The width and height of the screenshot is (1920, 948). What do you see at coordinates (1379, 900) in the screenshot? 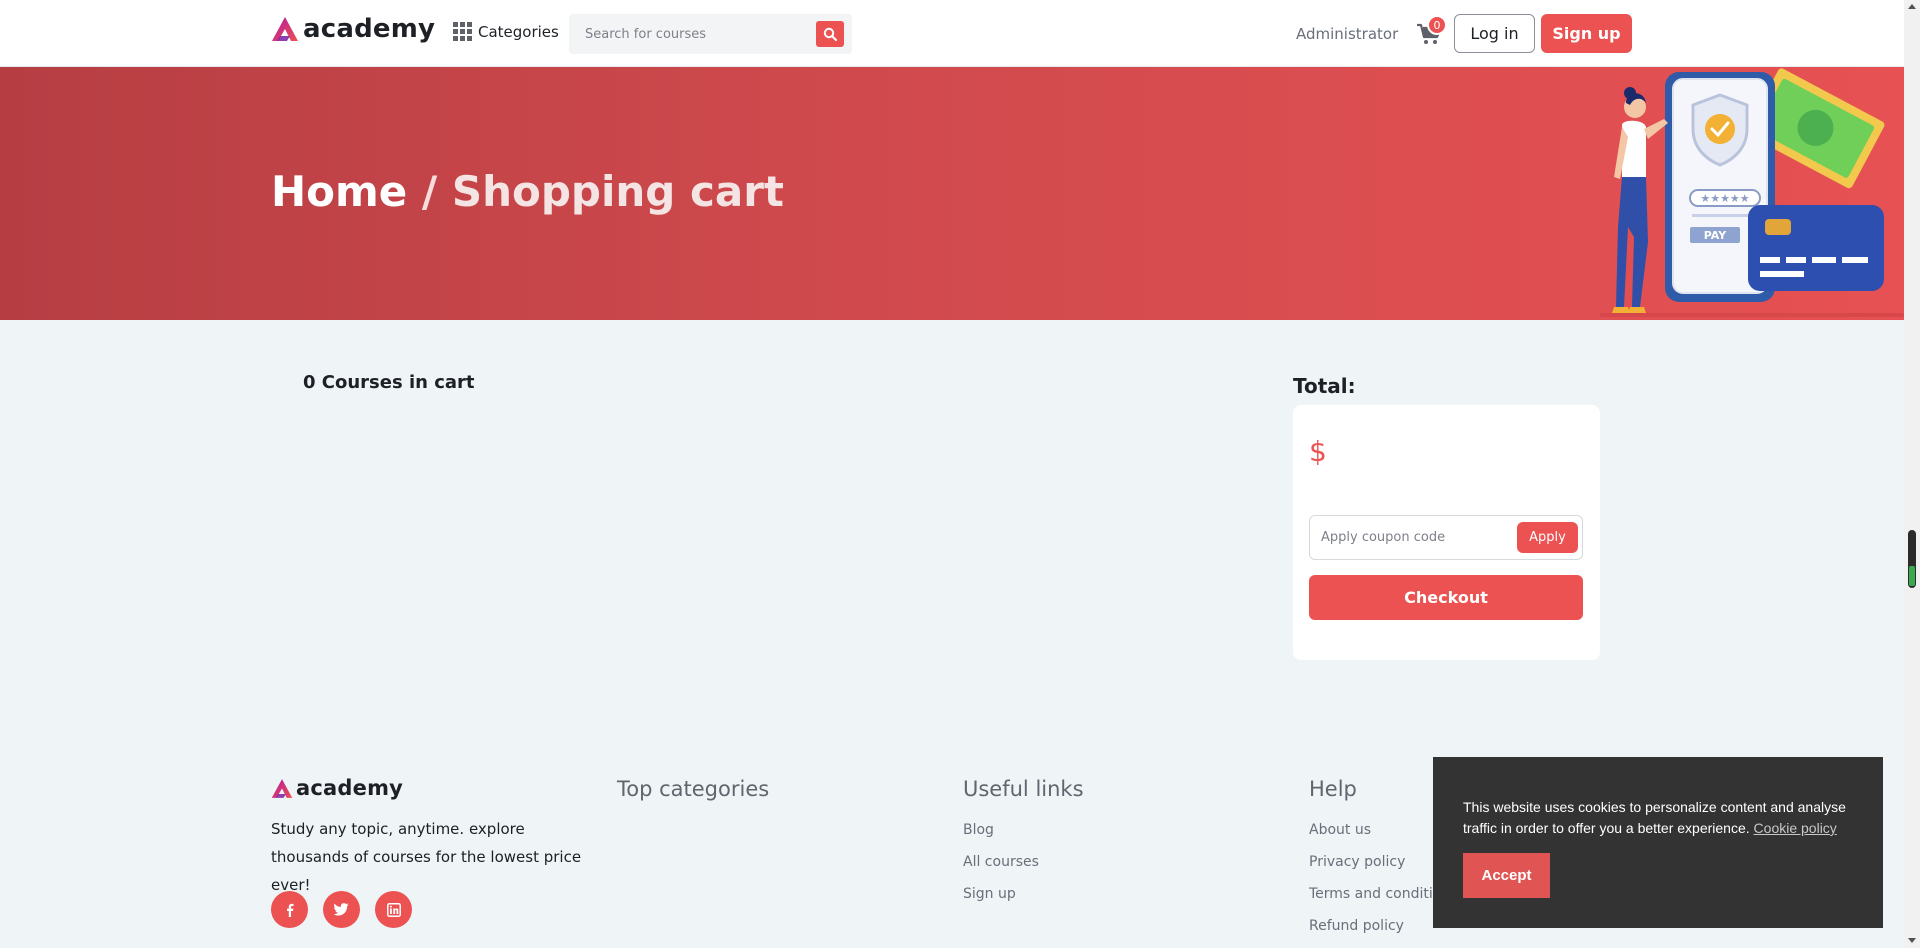
I see `footer-link-terms: Terms and condition` at bounding box center [1379, 900].